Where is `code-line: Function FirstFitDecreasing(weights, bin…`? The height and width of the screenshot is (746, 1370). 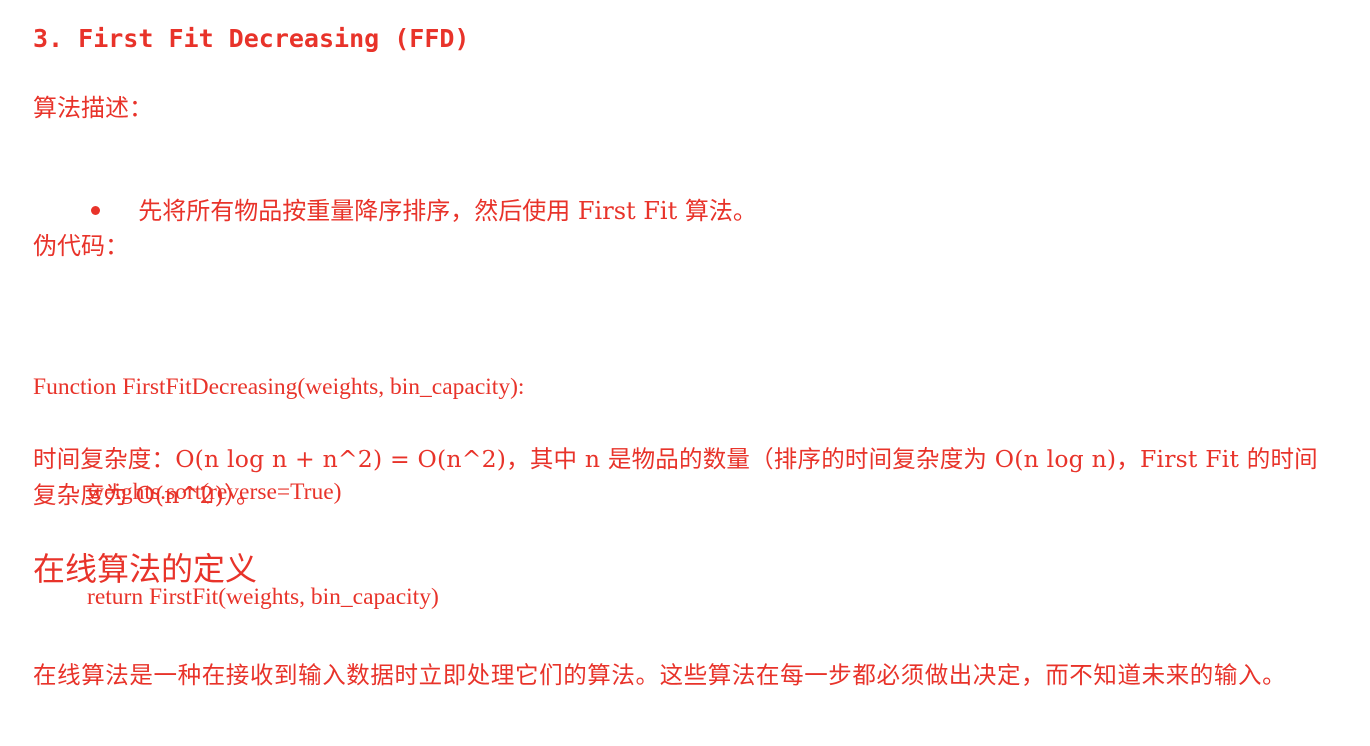
code-line: Function FirstFitDecreasing(weights, bin… is located at coordinates (279, 387).